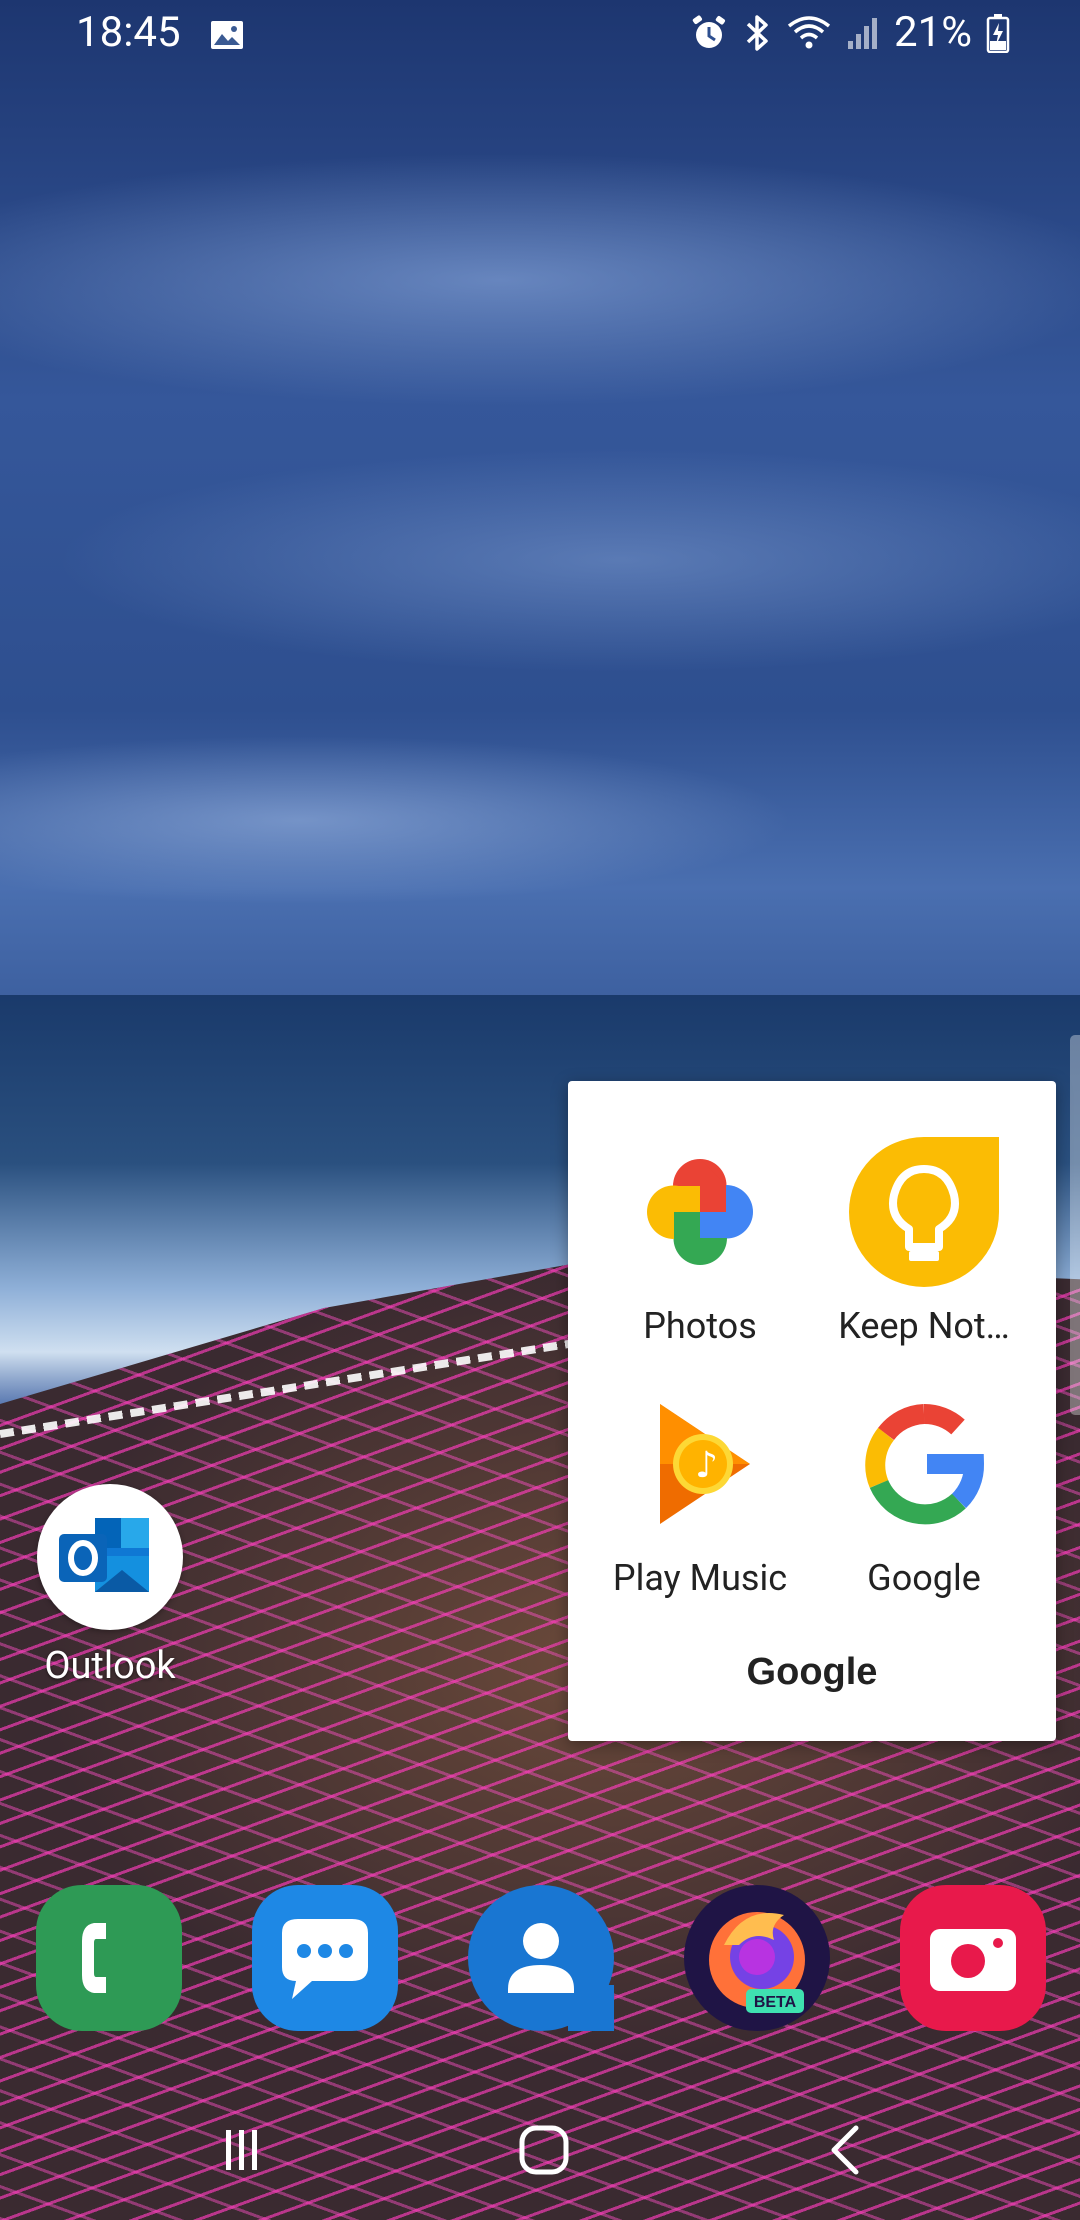 The width and height of the screenshot is (1080, 2220). What do you see at coordinates (1075, 1225) in the screenshot?
I see `edge-panel-handle` at bounding box center [1075, 1225].